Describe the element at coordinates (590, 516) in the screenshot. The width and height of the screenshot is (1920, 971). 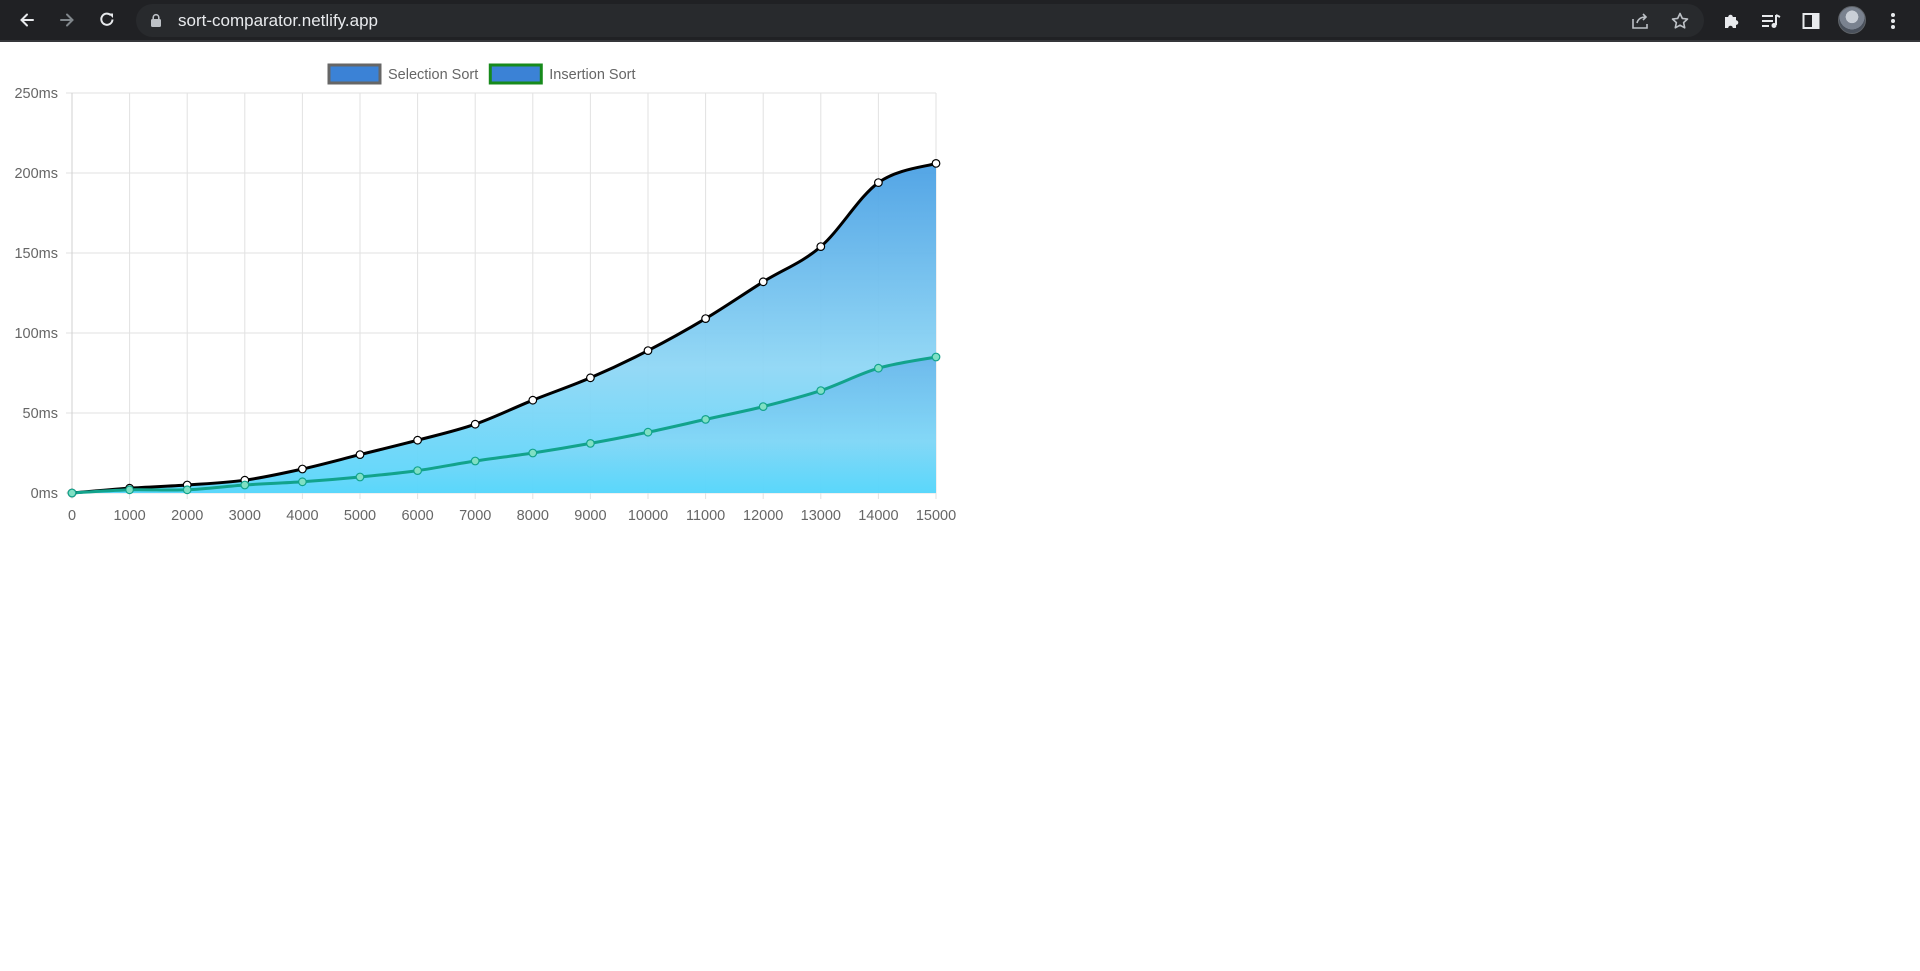
I see `x-tick-label: 9000` at that location.